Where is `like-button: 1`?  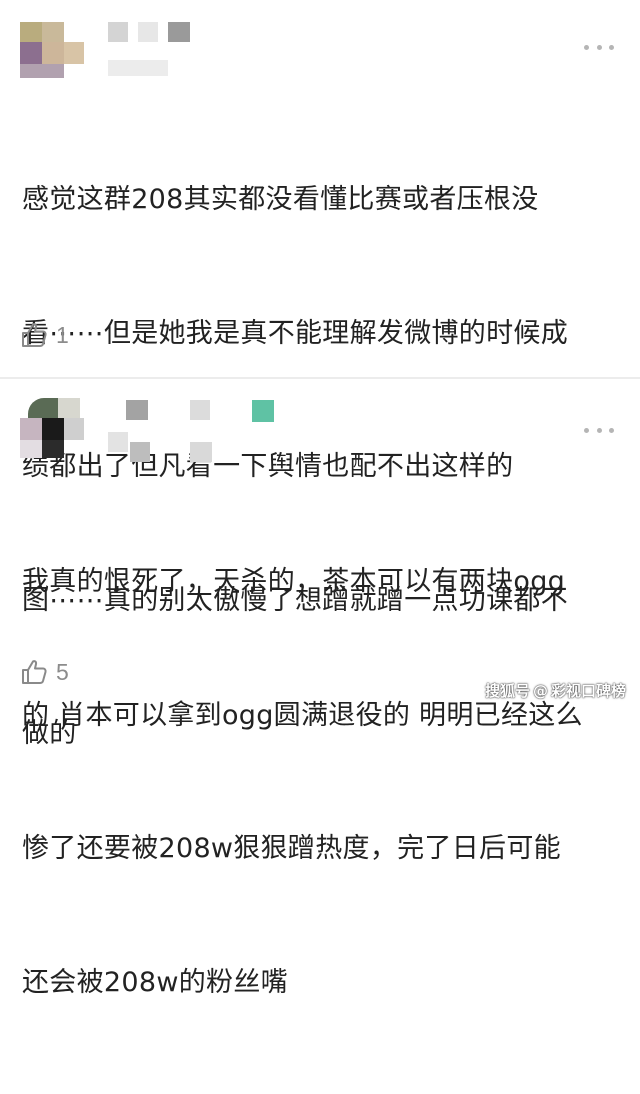
like-button: 1 is located at coordinates (44, 335).